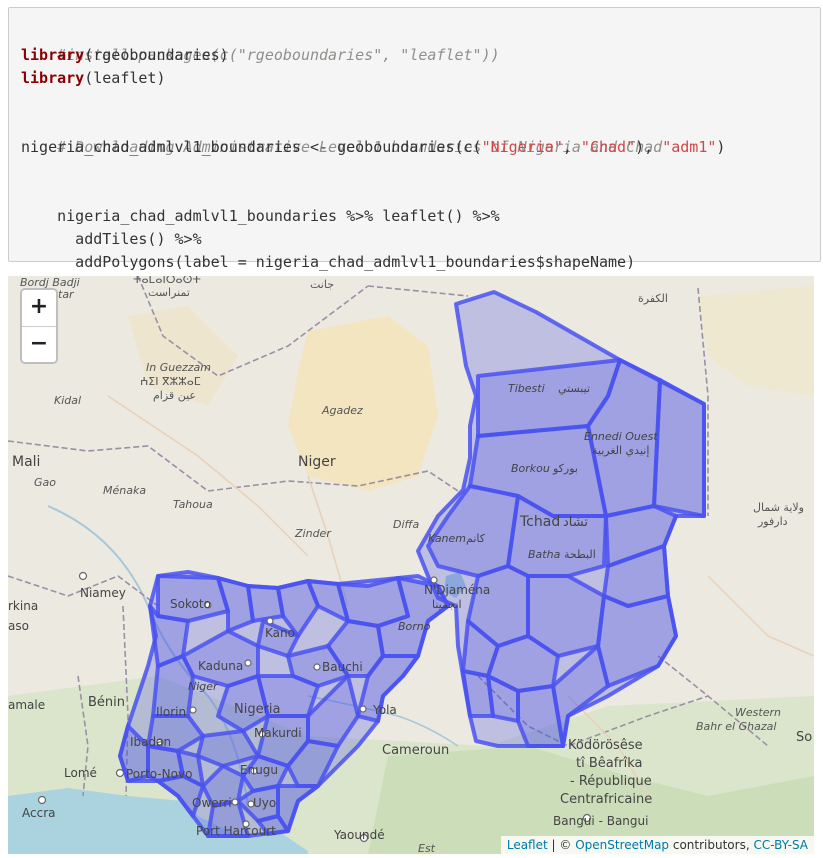 This screenshot has height=858, width=823. Describe the element at coordinates (80, 773) in the screenshot. I see `label-lome: Lomé` at that location.